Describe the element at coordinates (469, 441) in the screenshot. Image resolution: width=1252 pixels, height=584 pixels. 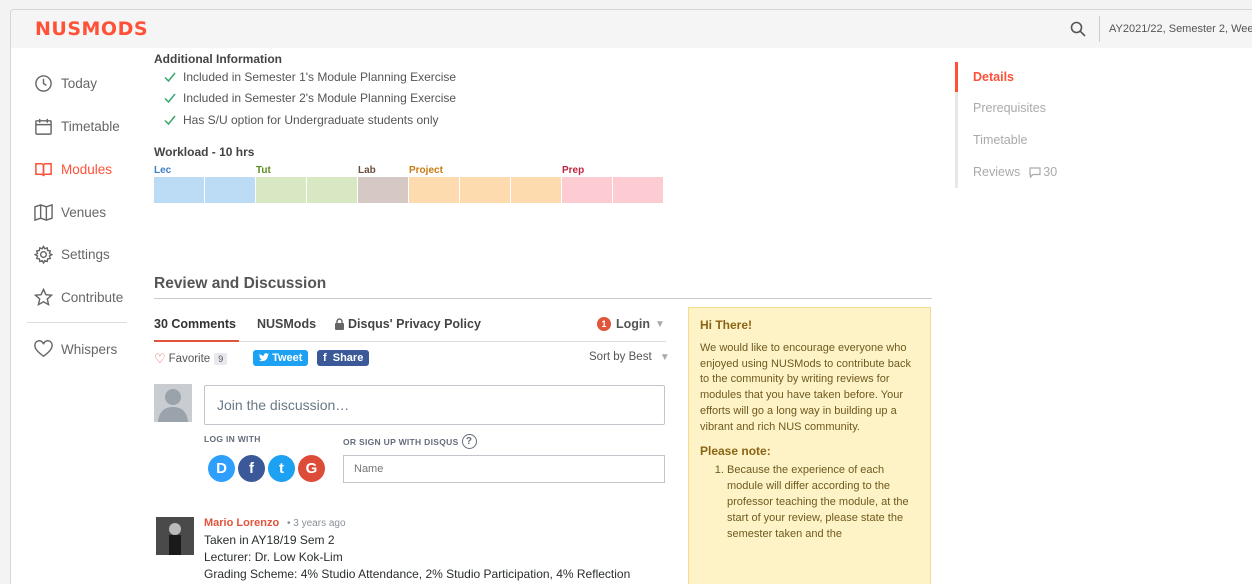
I see `help-icon: ?` at that location.